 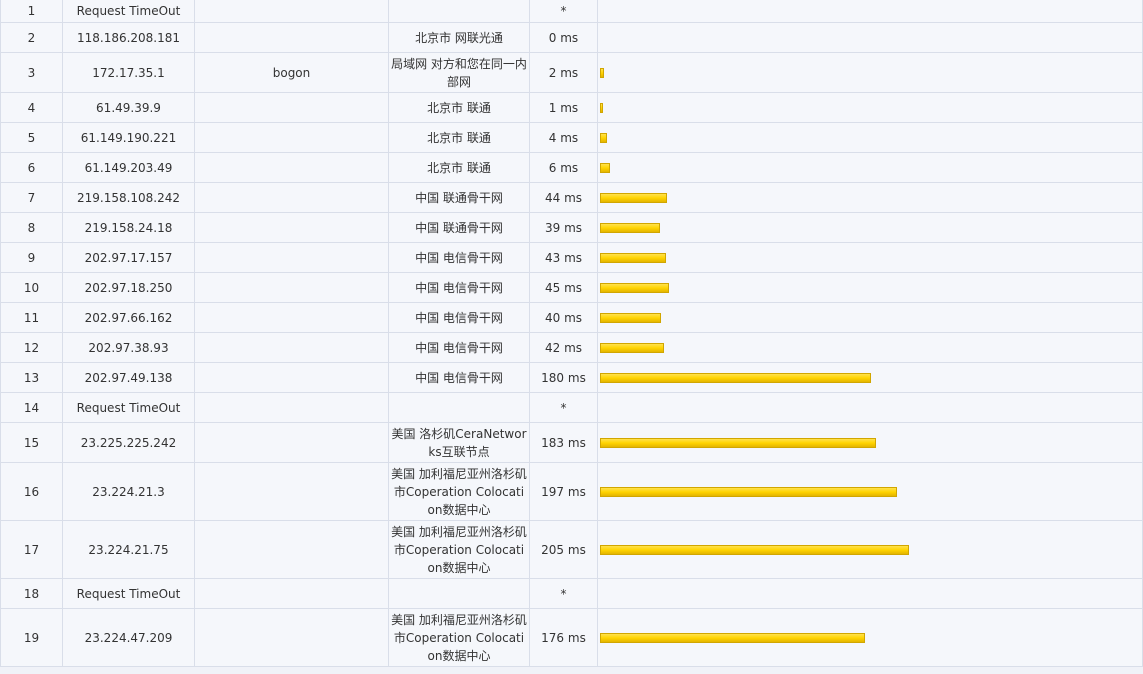 I want to click on hop-number: 12, so click(x=31, y=347).